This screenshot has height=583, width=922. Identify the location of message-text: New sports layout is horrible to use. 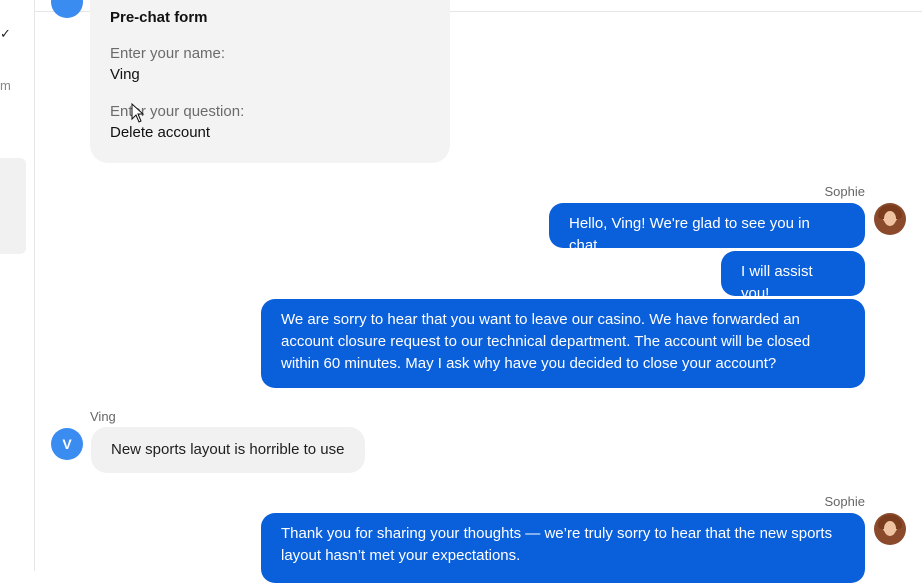
(228, 449).